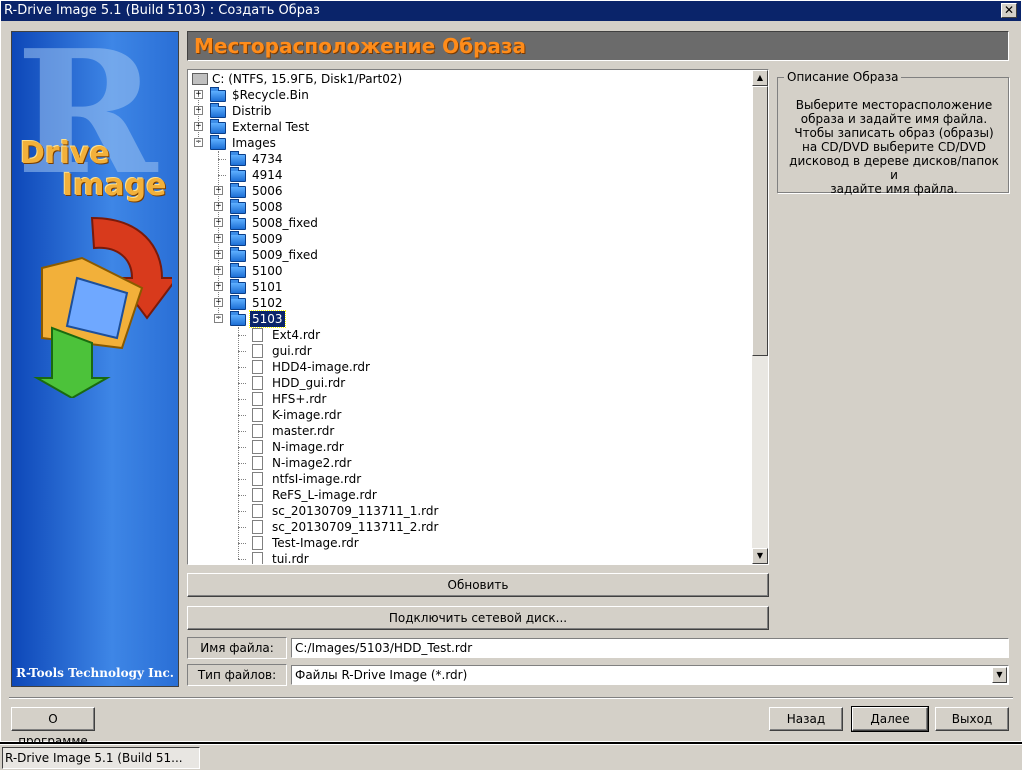 The height and width of the screenshot is (770, 1022). I want to click on tree-item-label: HDD_gui.rdr, so click(309, 383).